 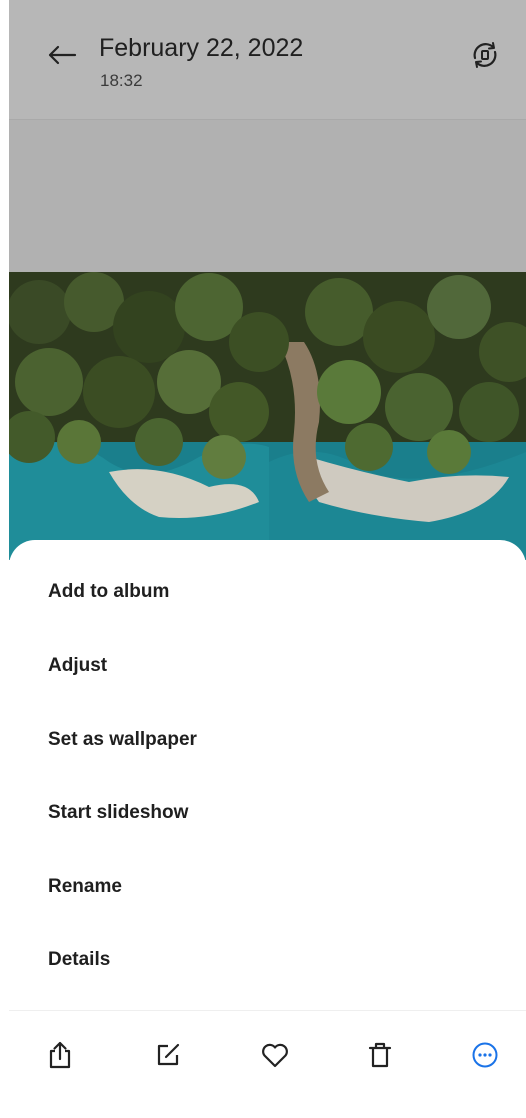 I want to click on favorite-icon, so click(x=275, y=1055).